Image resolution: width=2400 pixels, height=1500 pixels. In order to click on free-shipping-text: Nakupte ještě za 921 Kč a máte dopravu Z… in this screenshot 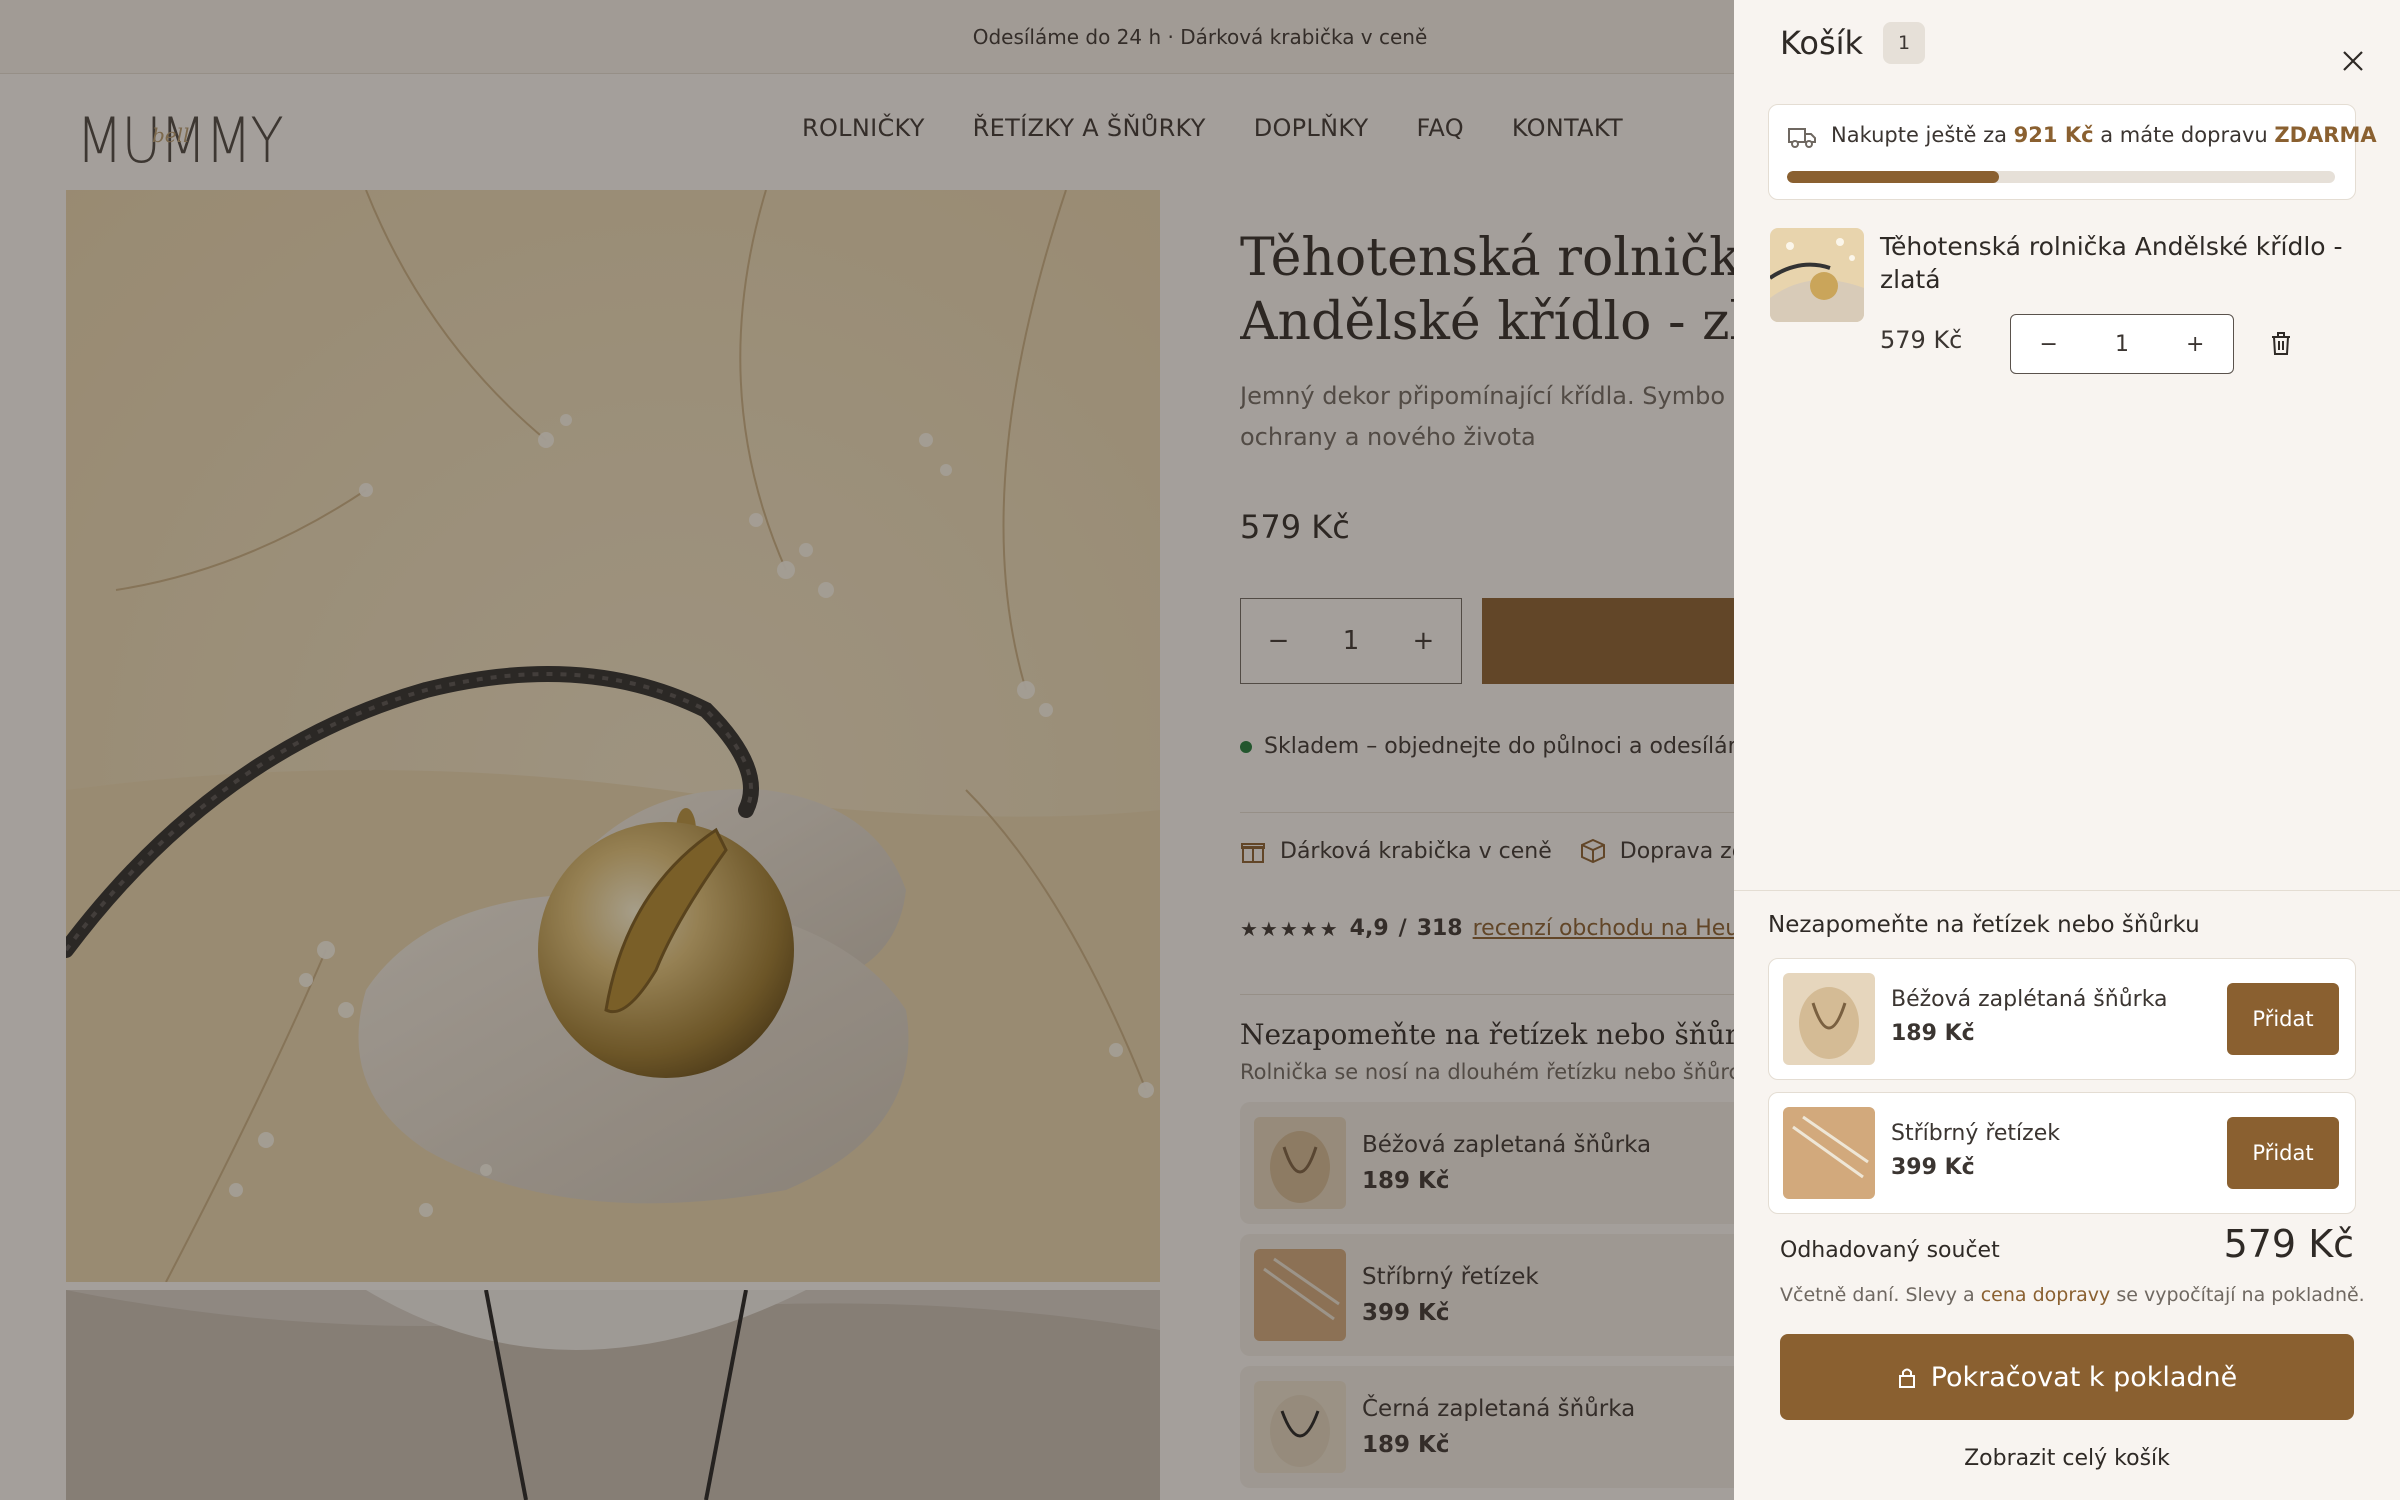, I will do `click(2104, 135)`.